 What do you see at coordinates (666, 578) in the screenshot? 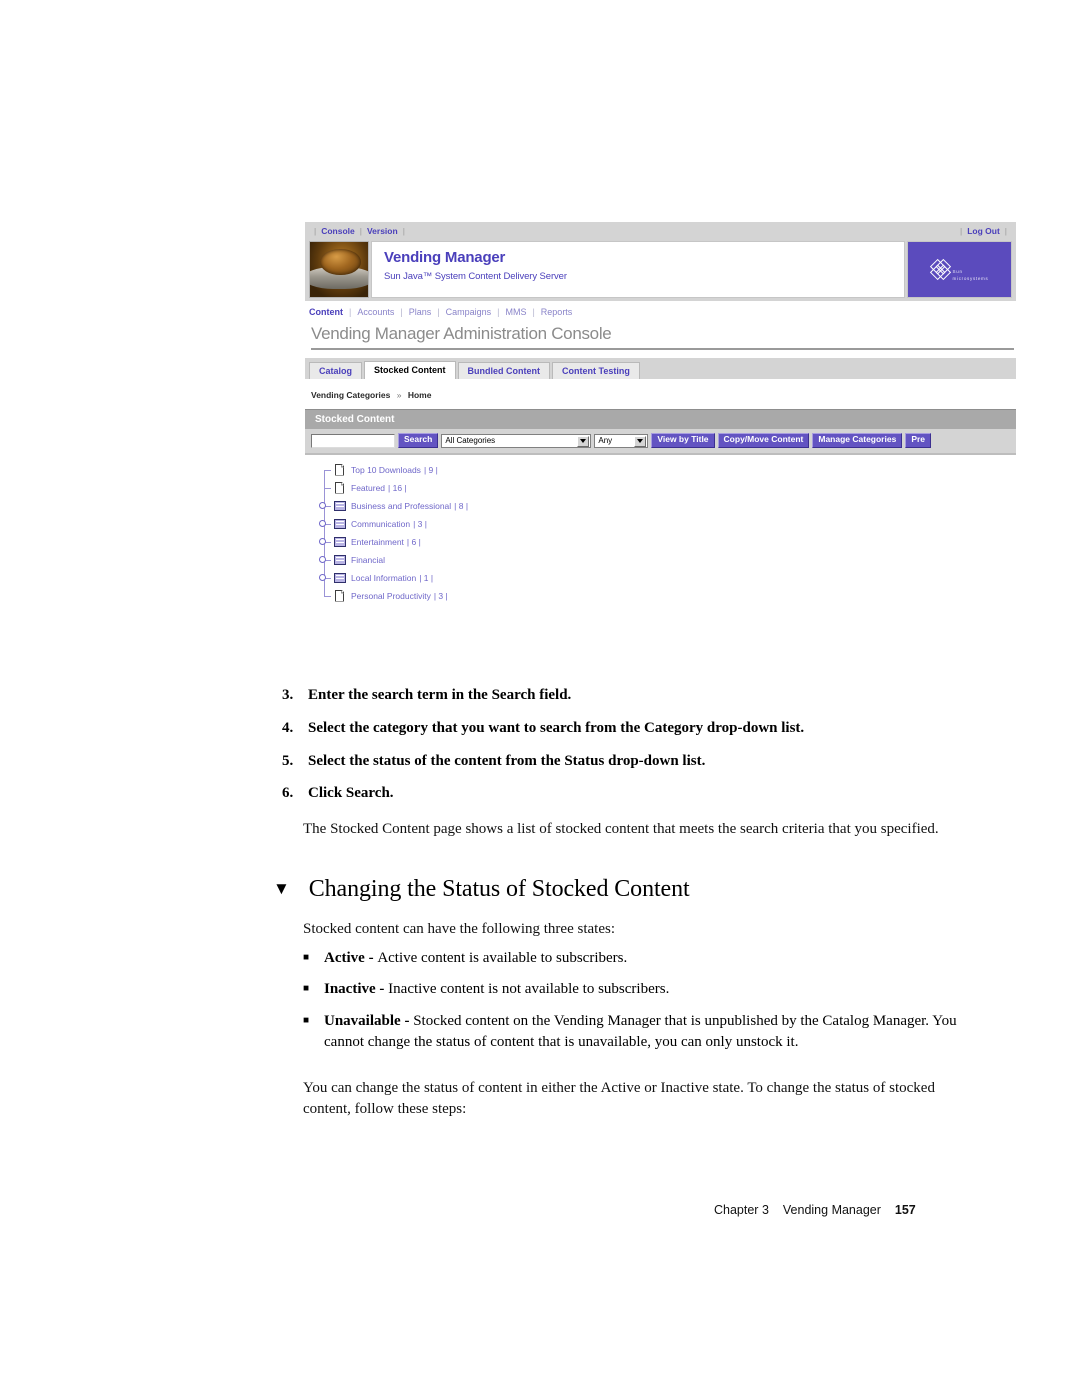
I see `tree-item-local-information: Local Information | 1 |` at bounding box center [666, 578].